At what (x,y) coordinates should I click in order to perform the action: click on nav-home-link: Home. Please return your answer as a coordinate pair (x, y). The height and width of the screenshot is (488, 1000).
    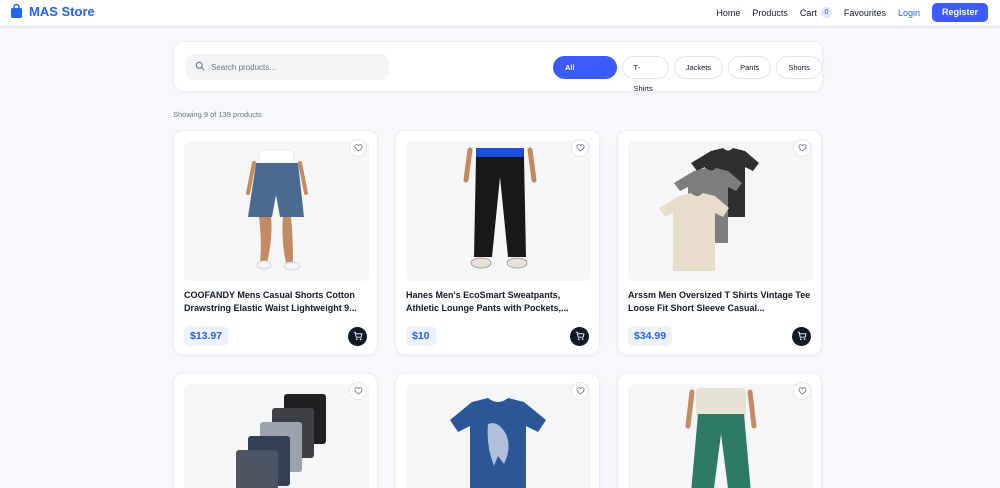
    Looking at the image, I should click on (728, 13).